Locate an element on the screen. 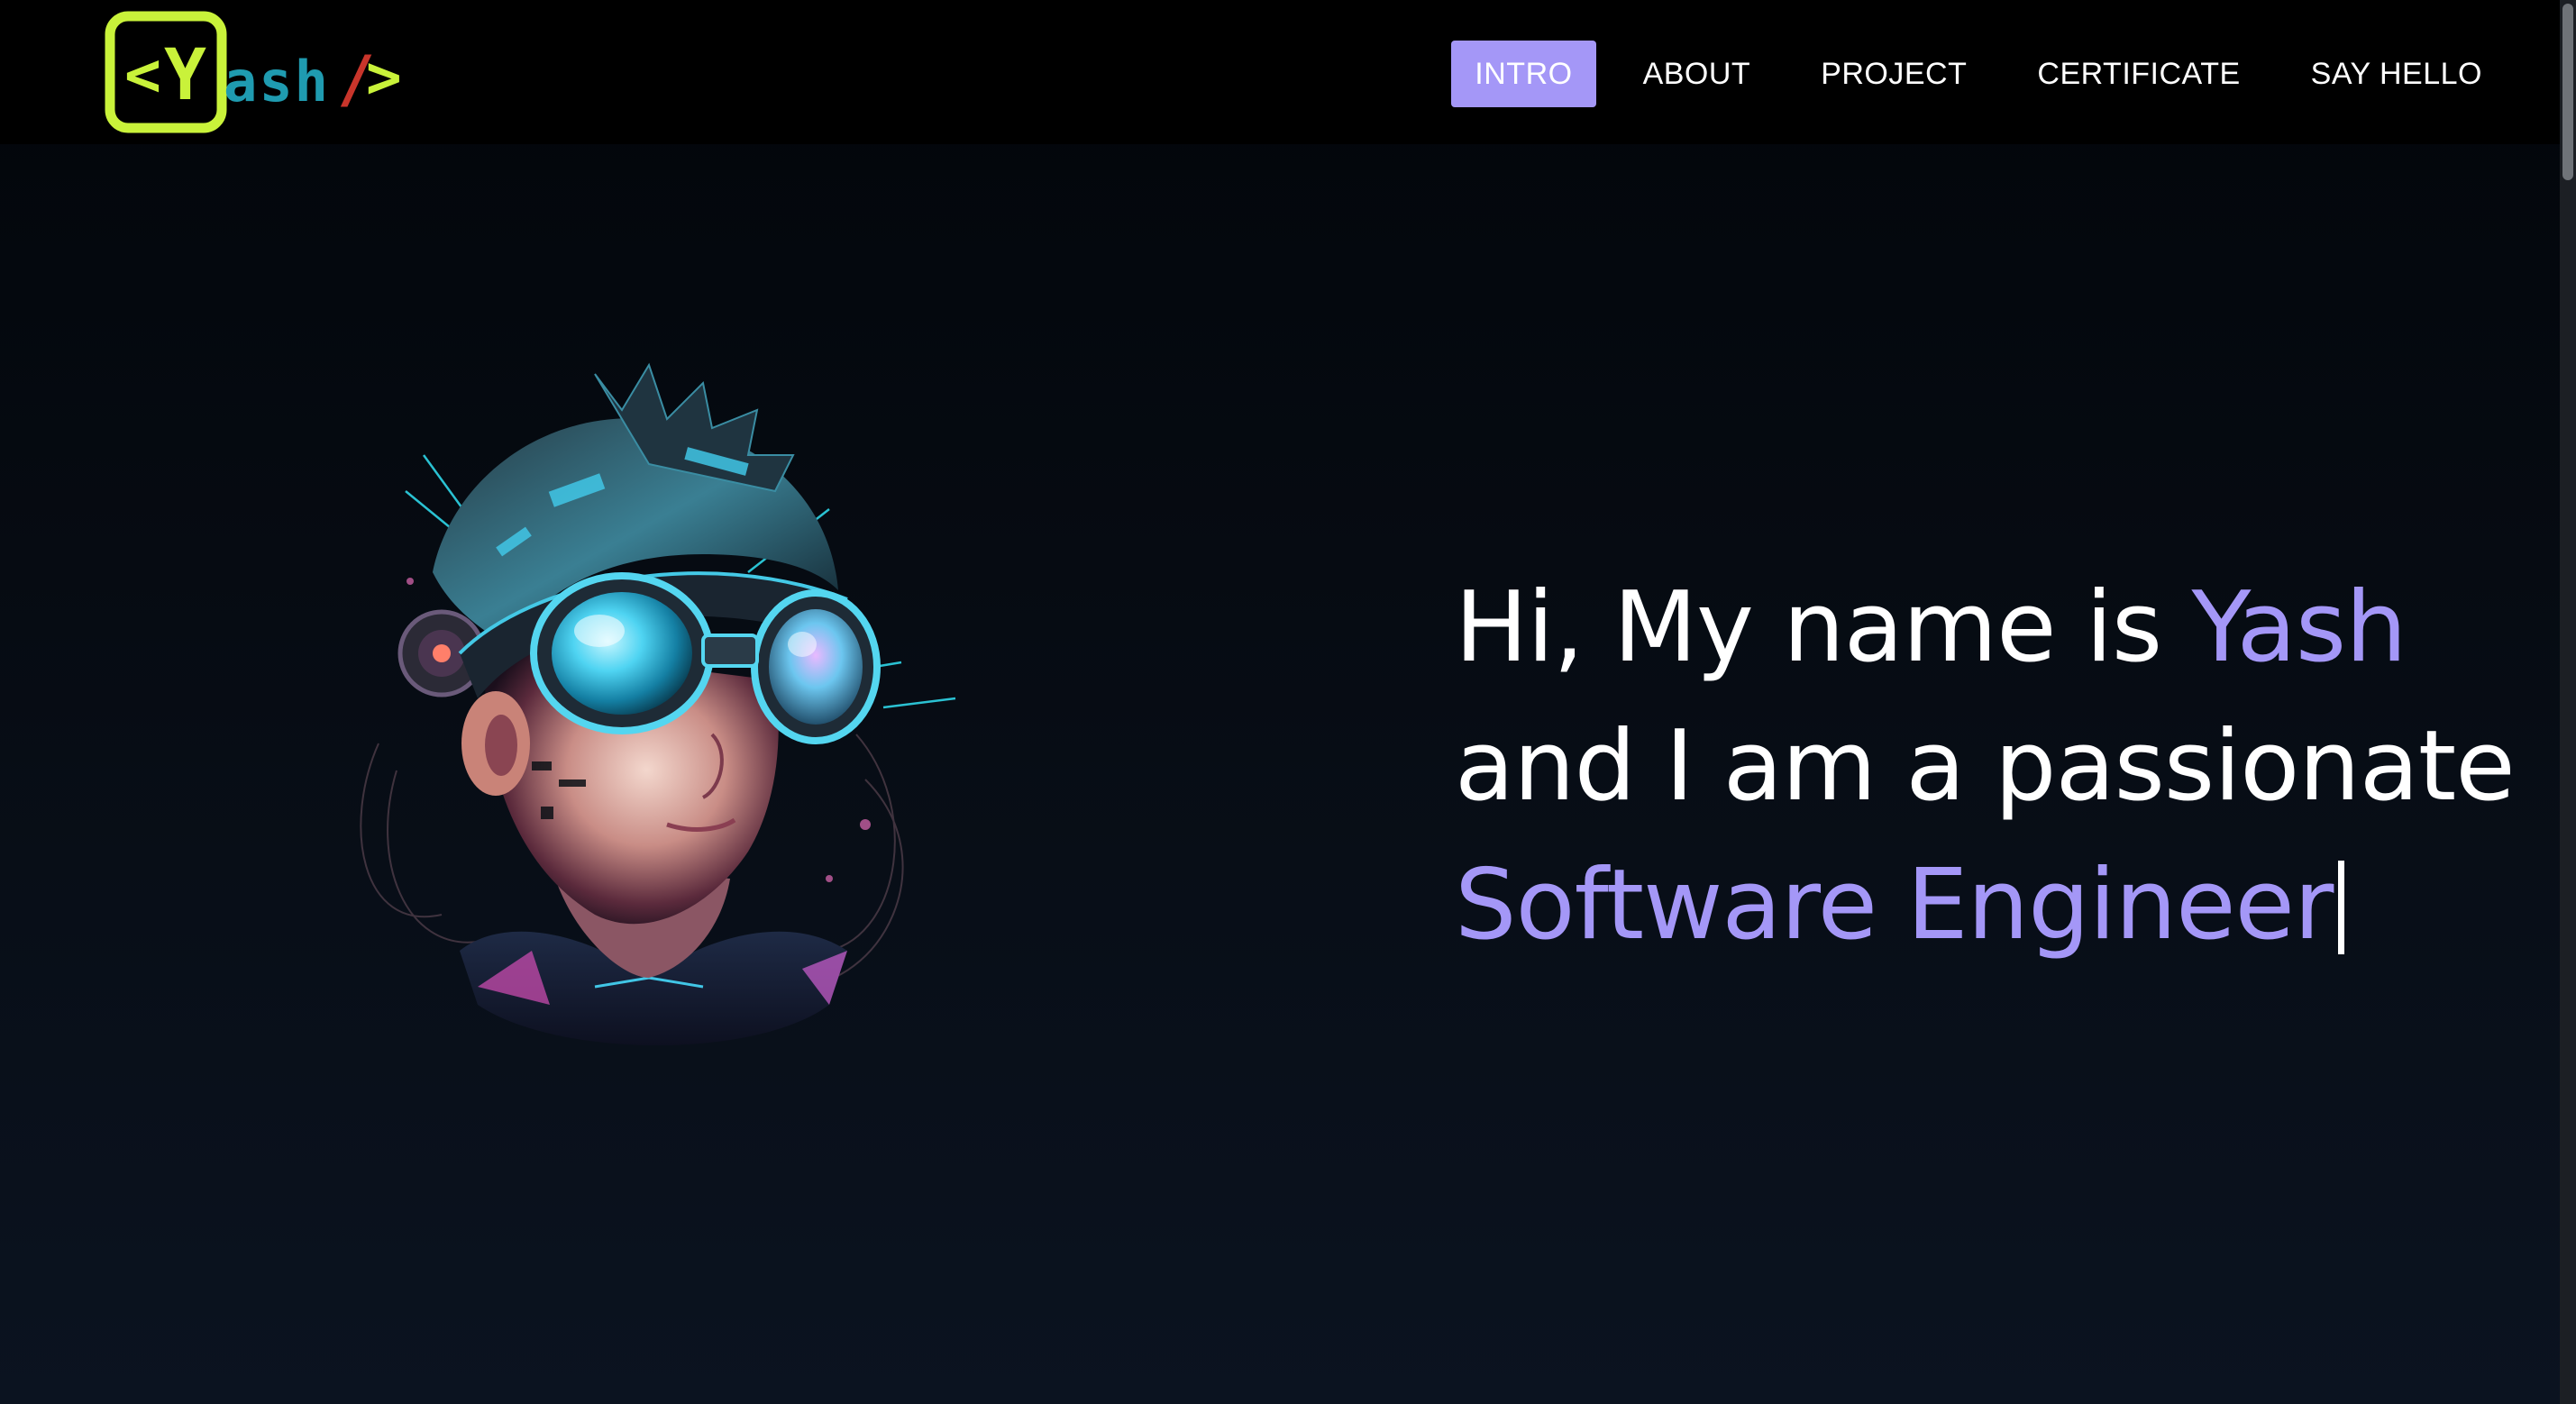  hero-line-1: Hi, My name is Yash is located at coordinates (1977, 628).